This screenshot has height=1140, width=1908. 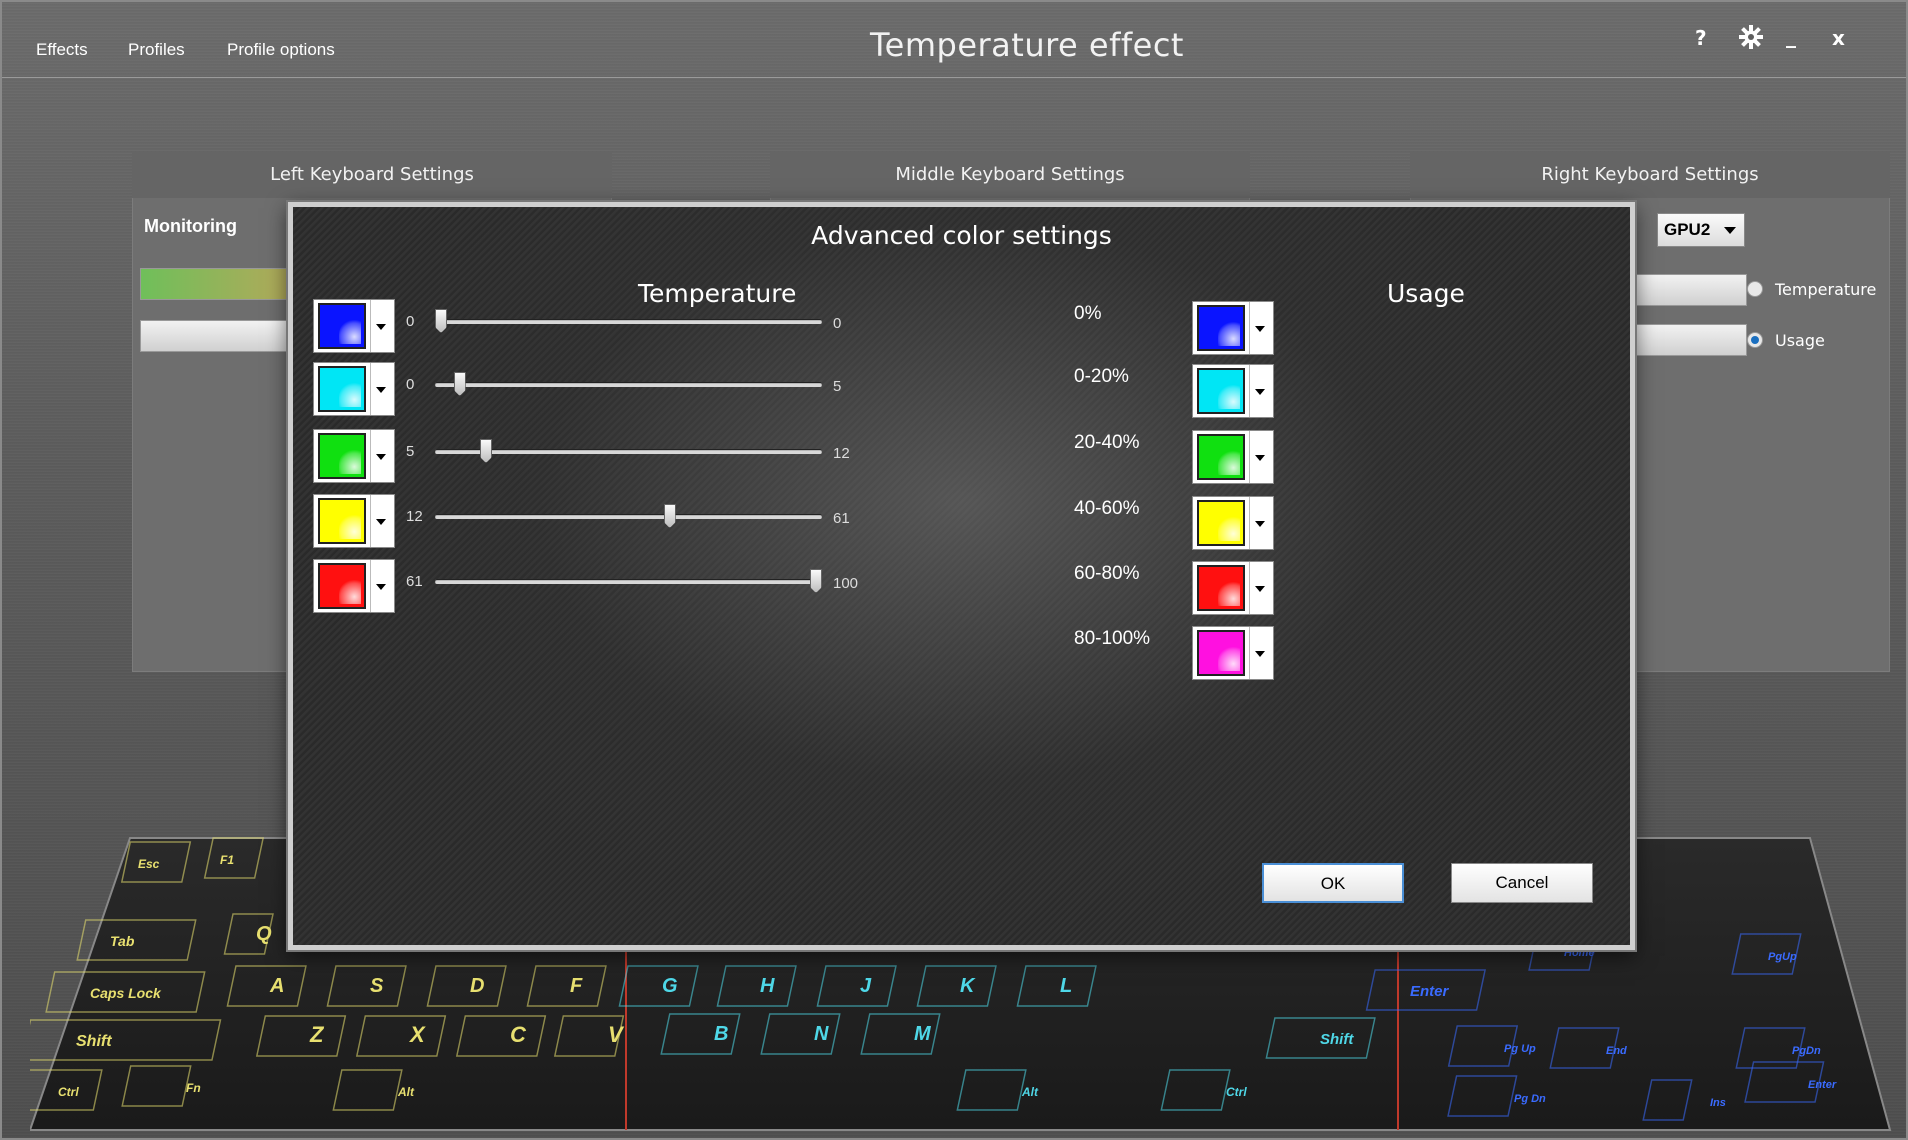 What do you see at coordinates (377, 986) in the screenshot?
I see `keyboard-key-label: S` at bounding box center [377, 986].